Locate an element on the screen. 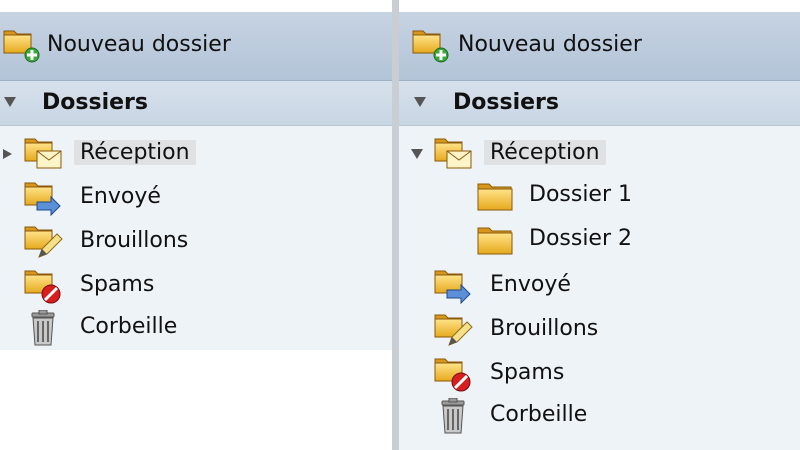  subfolder-item-dossier-1: Dossier 1 is located at coordinates (599, 196).